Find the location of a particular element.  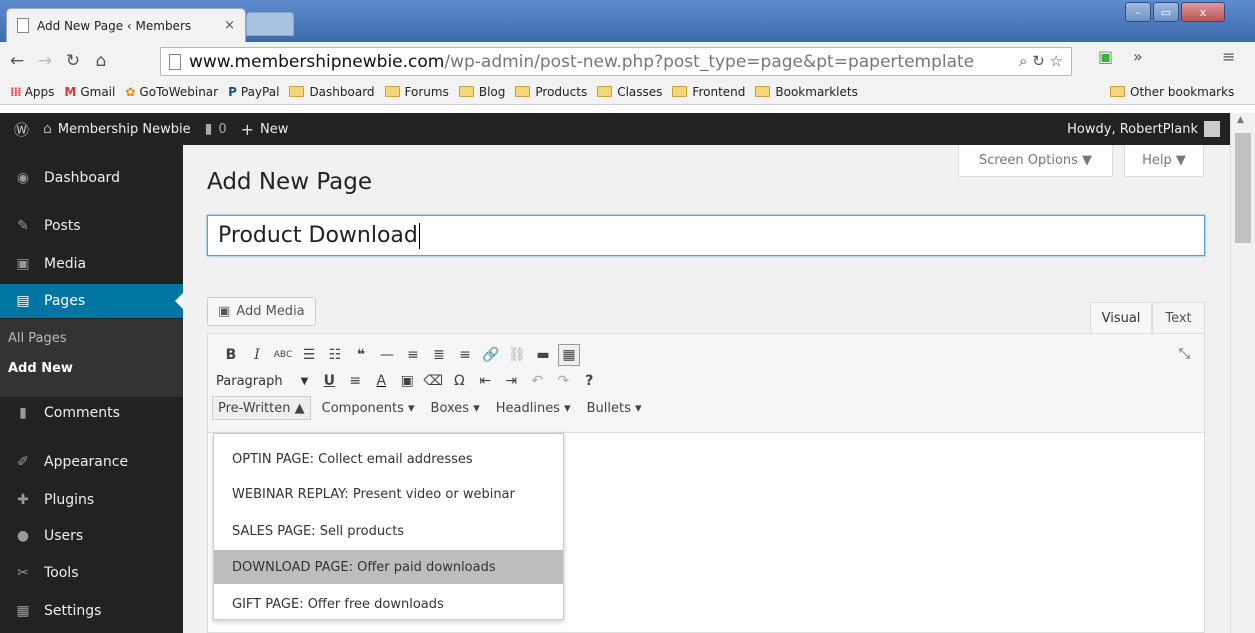

menu-item-sales-page: SALES PAGE: Sell products is located at coordinates (388, 531).